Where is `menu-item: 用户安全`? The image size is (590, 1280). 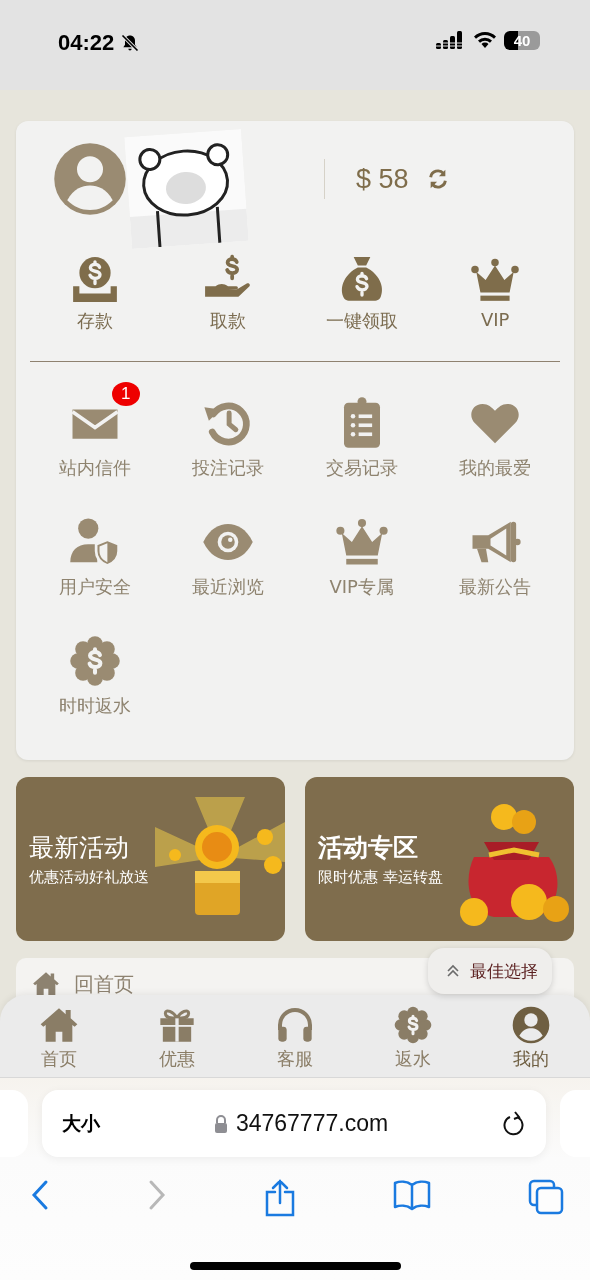 menu-item: 用户安全 is located at coordinates (95, 551).